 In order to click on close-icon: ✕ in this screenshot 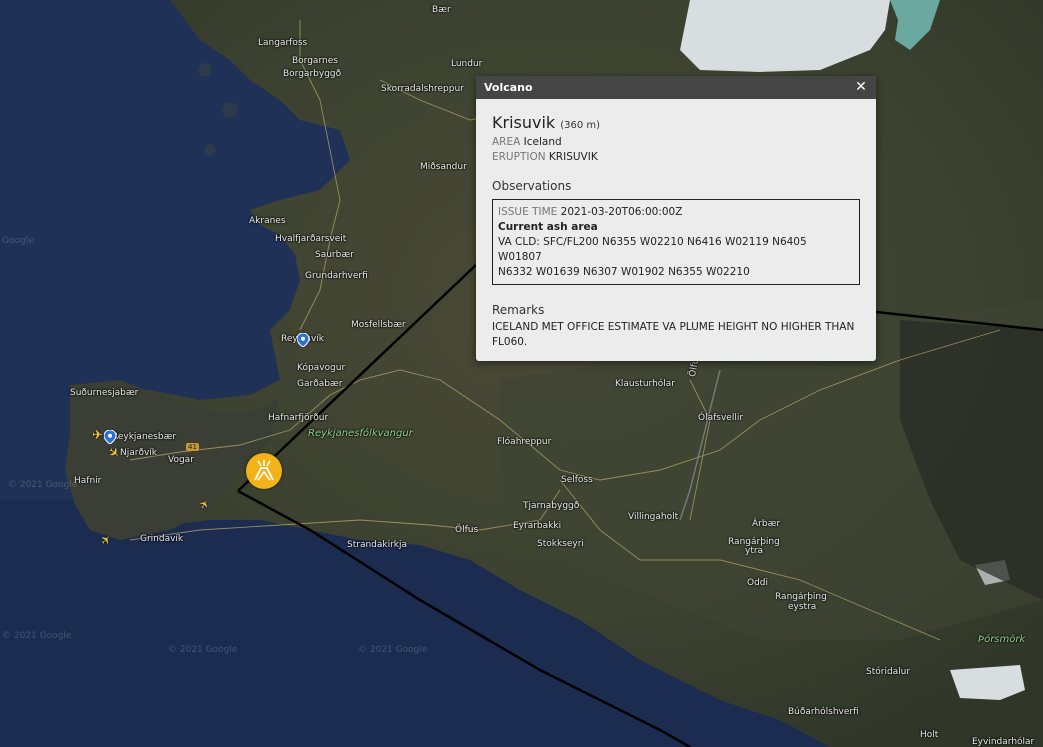, I will do `click(861, 87)`.